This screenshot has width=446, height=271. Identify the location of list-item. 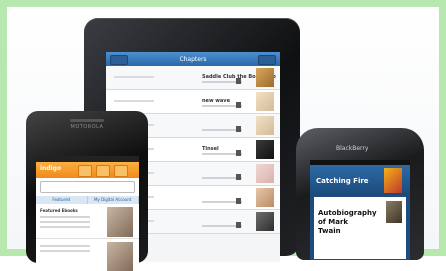
(87, 255).